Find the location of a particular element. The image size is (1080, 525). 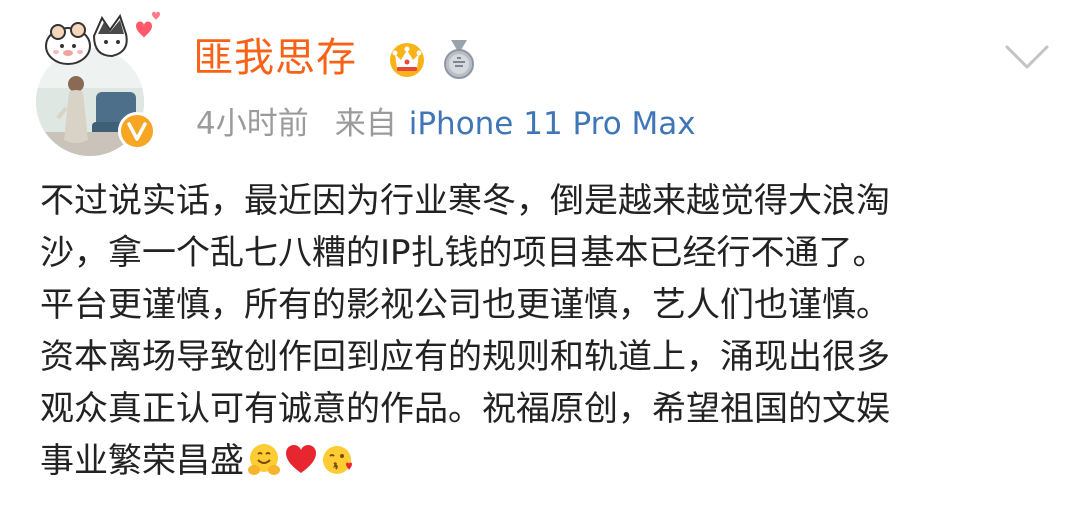

post-meta: 4小时前 来自 iPhone 11 Pro Max is located at coordinates (446, 124).